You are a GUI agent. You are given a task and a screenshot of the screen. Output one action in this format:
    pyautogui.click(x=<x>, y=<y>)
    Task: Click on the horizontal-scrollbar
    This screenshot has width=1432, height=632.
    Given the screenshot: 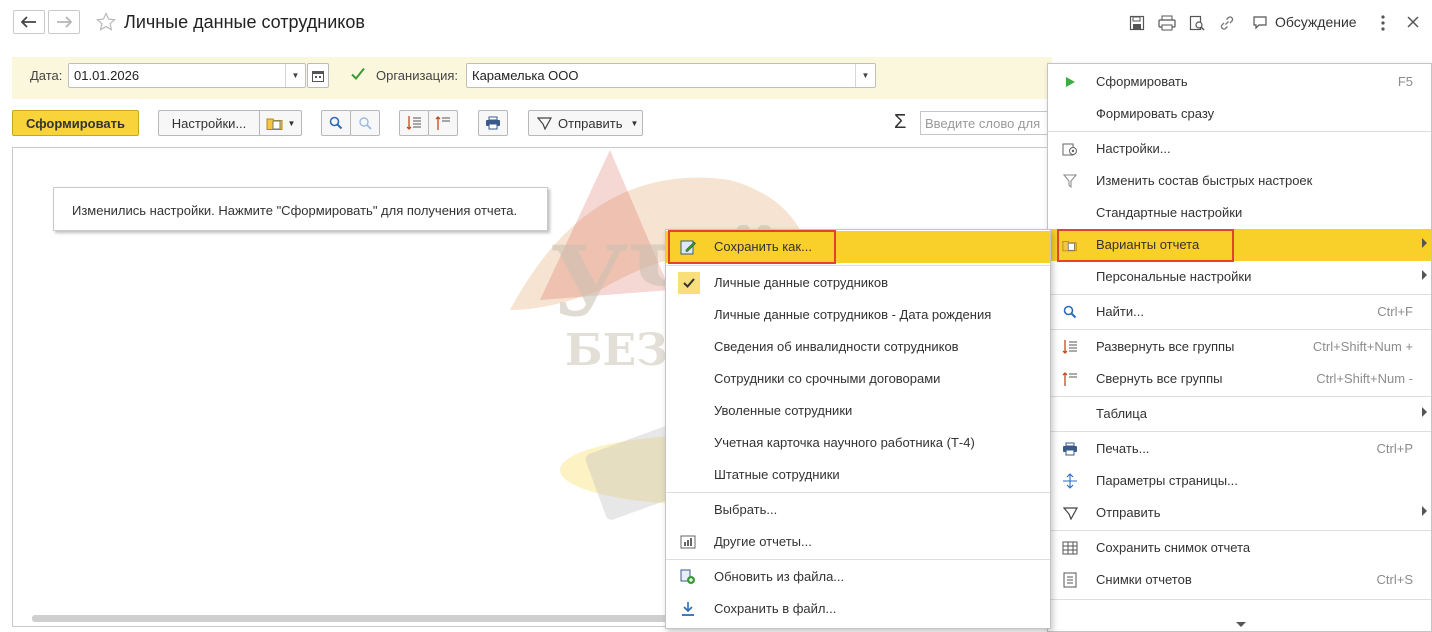 What is the action you would take?
    pyautogui.click(x=352, y=618)
    